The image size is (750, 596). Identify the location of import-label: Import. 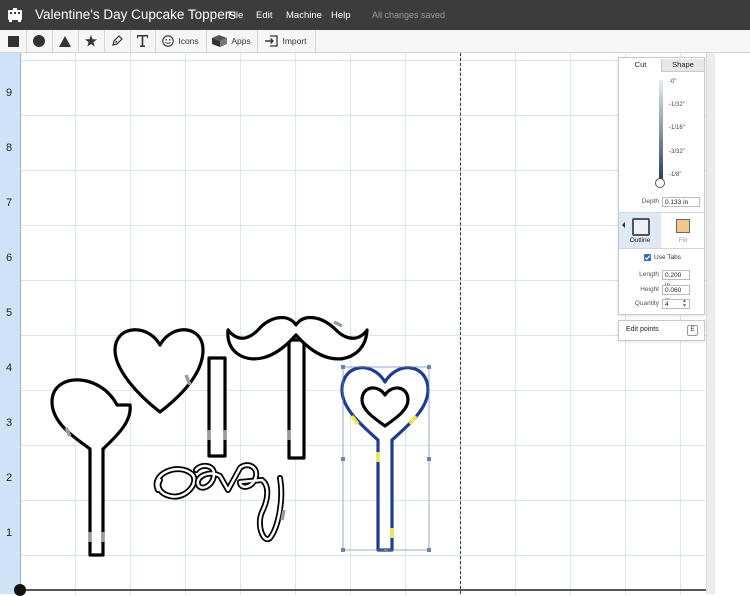
(294, 41).